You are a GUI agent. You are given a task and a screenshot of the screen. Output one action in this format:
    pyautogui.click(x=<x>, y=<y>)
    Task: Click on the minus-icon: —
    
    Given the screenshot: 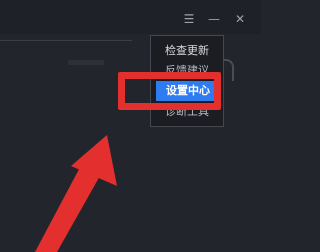 What is the action you would take?
    pyautogui.click(x=214, y=19)
    